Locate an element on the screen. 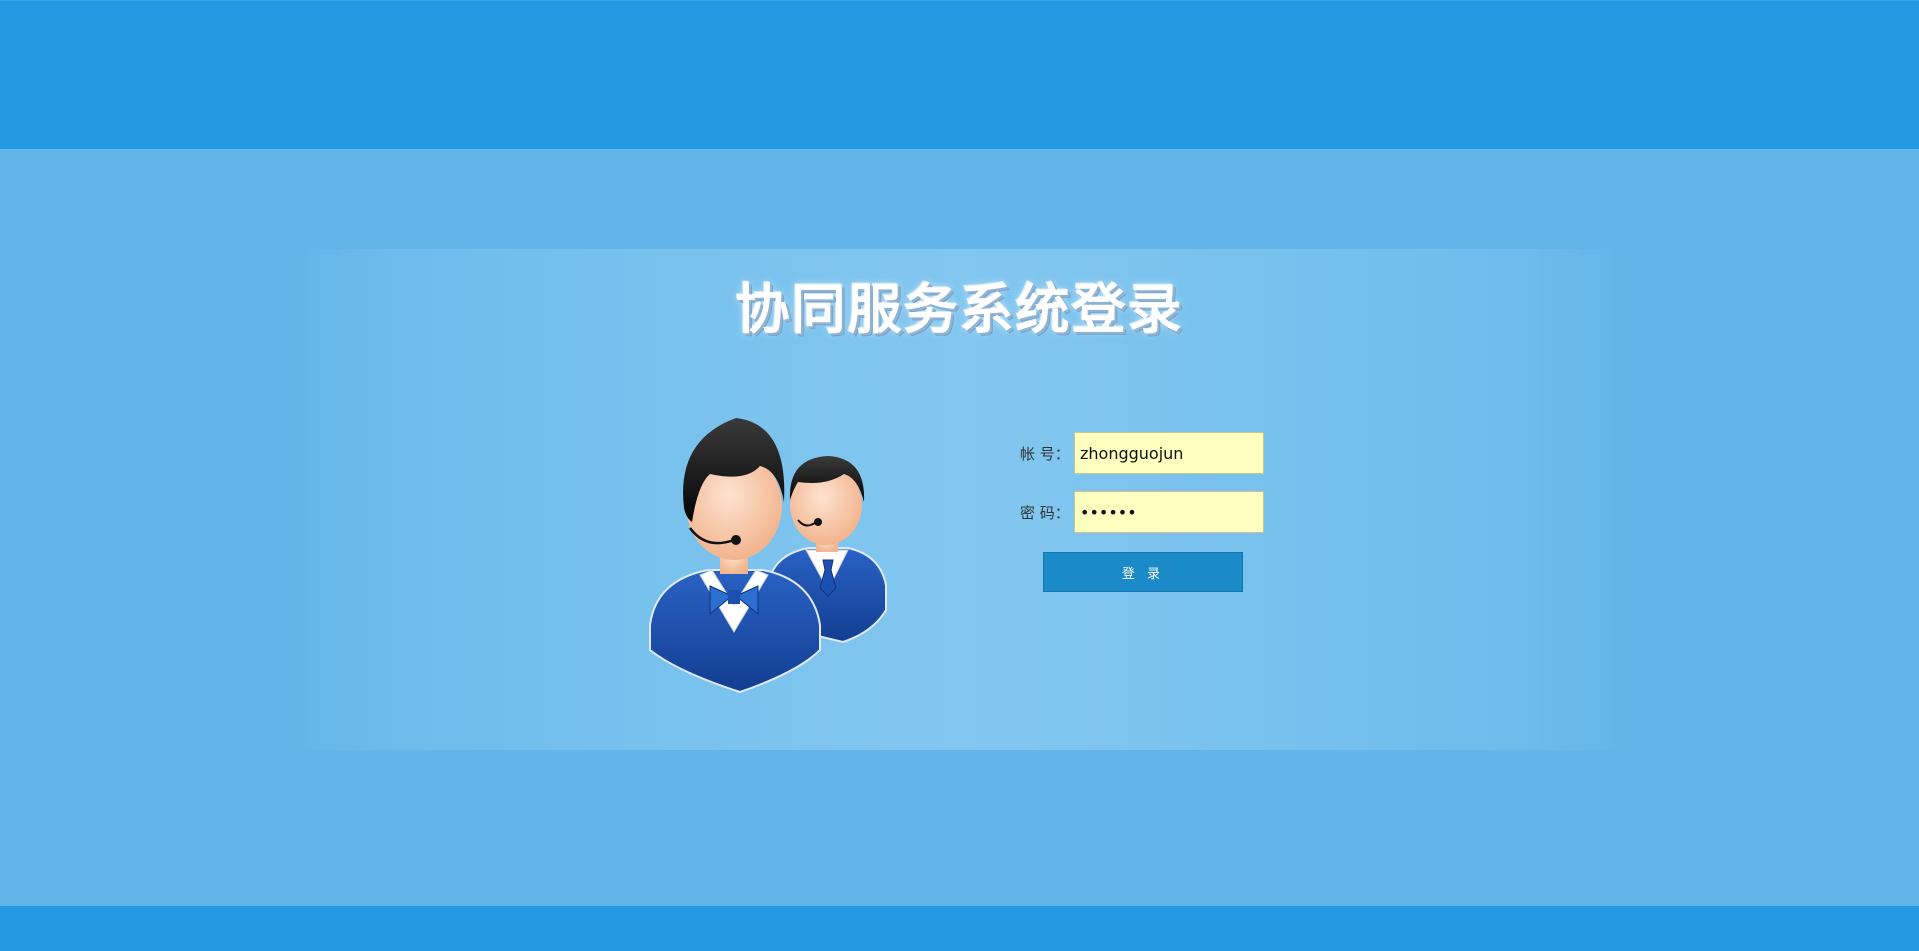 Image resolution: width=1919 pixels, height=951 pixels. password-input is located at coordinates (1169, 512).